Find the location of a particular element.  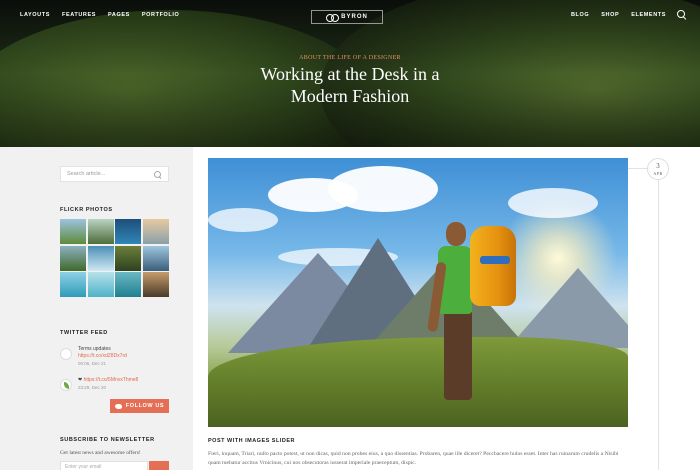

backpack-shape is located at coordinates (493, 266).